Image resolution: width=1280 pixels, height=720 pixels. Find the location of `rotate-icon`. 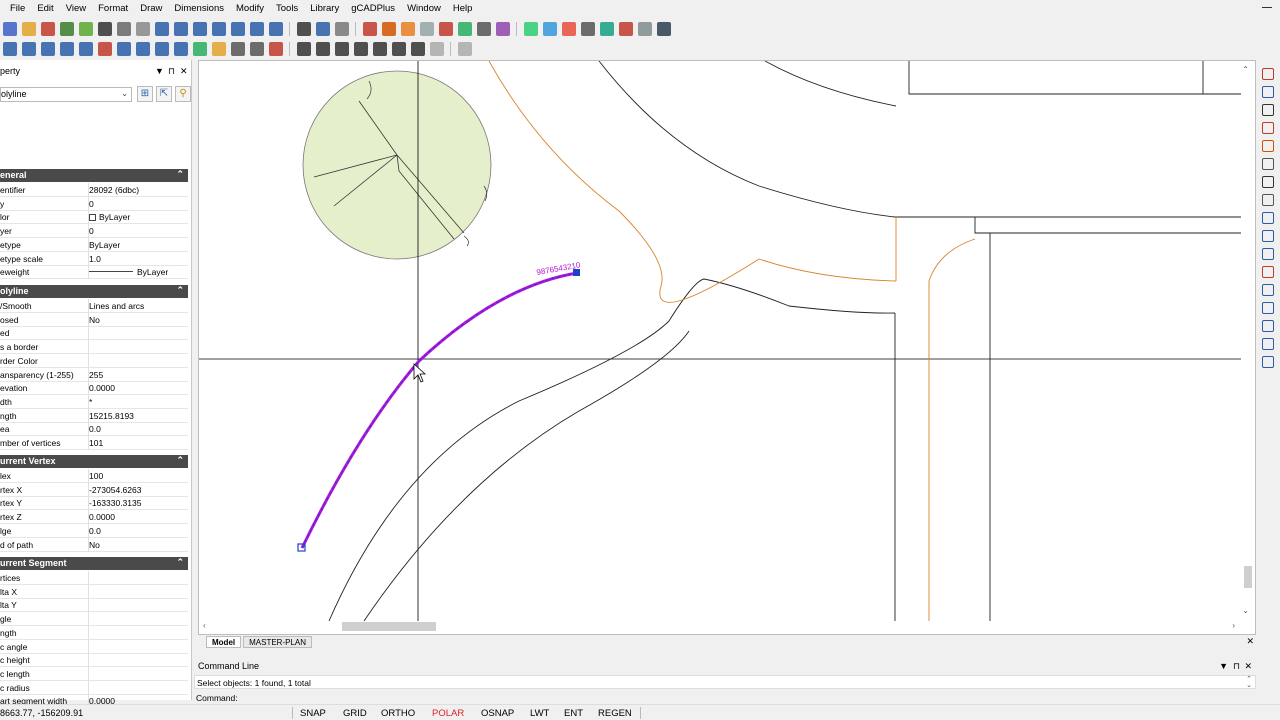

rotate-icon is located at coordinates (1268, 128).